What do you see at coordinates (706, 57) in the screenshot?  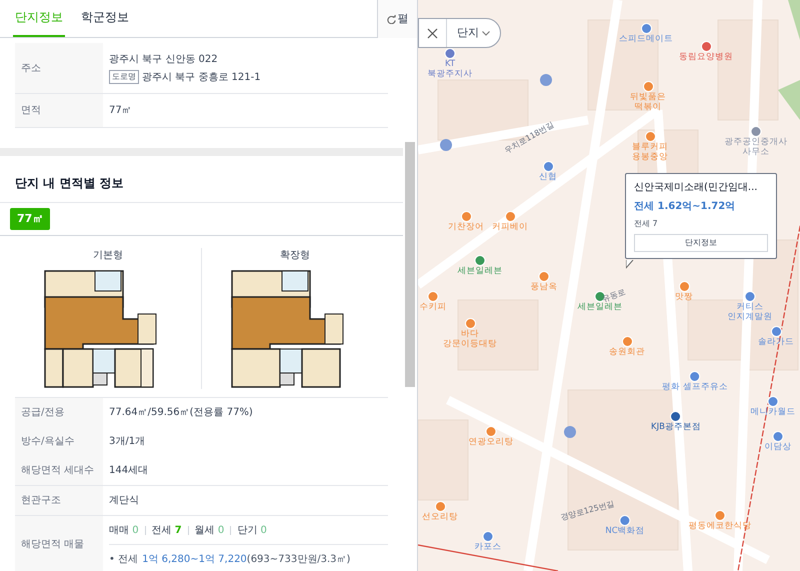 I see `place-label: 동림요양병원` at bounding box center [706, 57].